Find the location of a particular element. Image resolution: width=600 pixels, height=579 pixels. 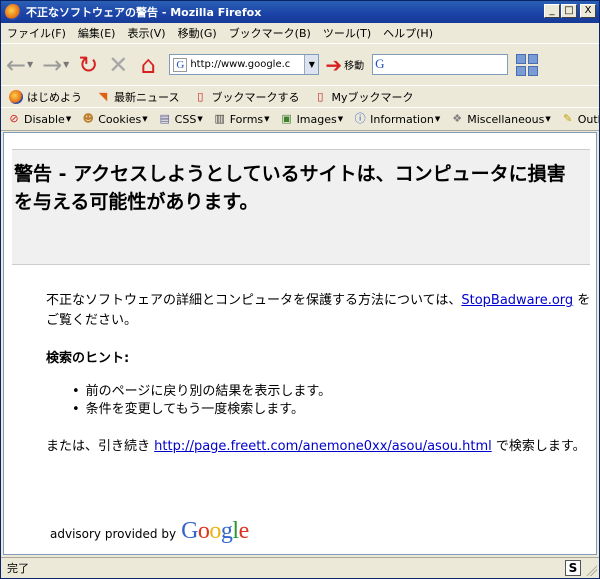

url-bar: G http://www.google.c ▼ is located at coordinates (244, 64).